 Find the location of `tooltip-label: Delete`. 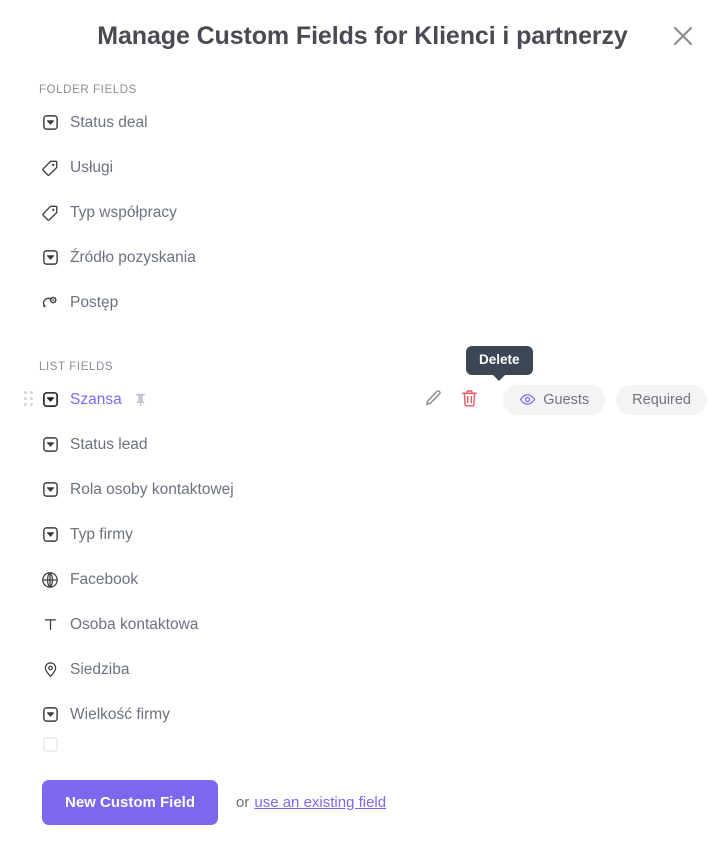

tooltip-label: Delete is located at coordinates (499, 359).